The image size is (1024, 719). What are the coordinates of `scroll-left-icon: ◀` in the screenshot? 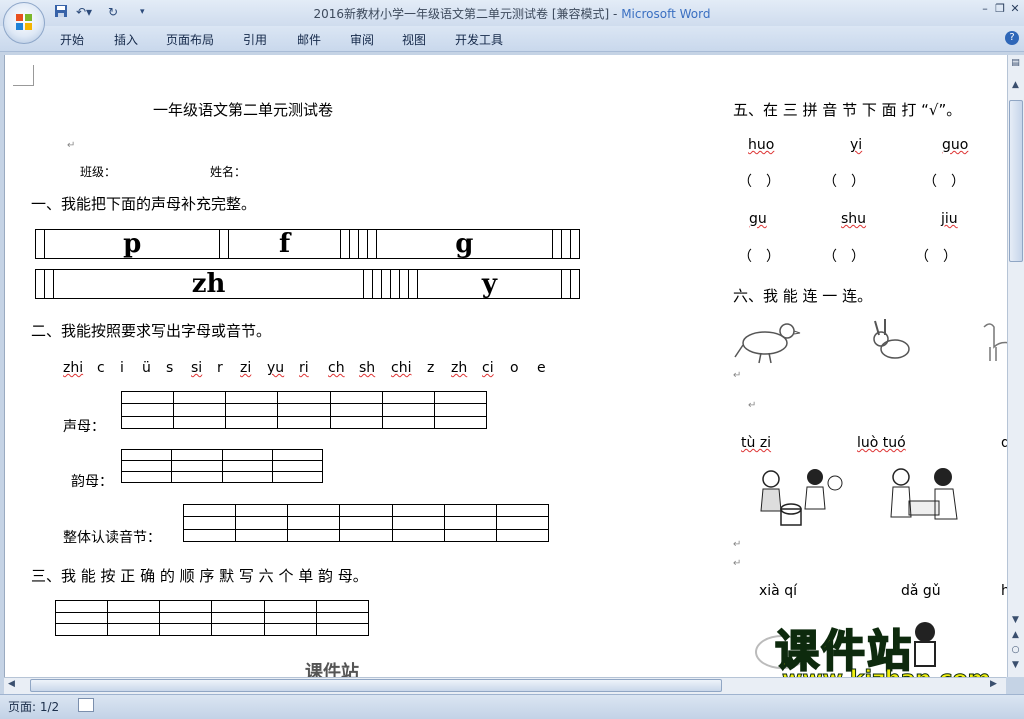 It's located at (11, 684).